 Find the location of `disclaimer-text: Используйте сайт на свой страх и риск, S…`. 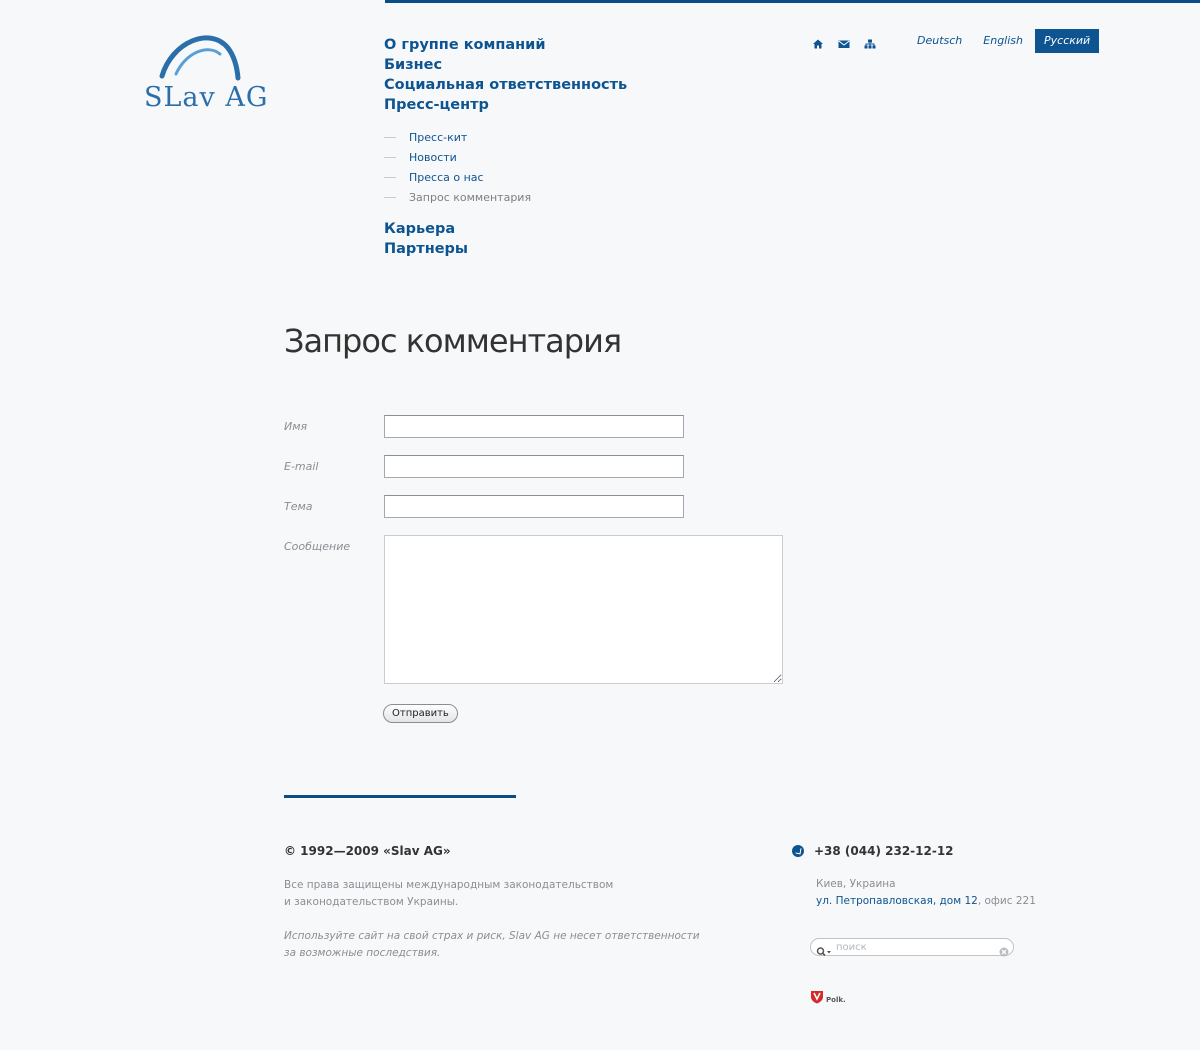

disclaimer-text: Используйте сайт на свой страх и риск, S… is located at coordinates (494, 945).